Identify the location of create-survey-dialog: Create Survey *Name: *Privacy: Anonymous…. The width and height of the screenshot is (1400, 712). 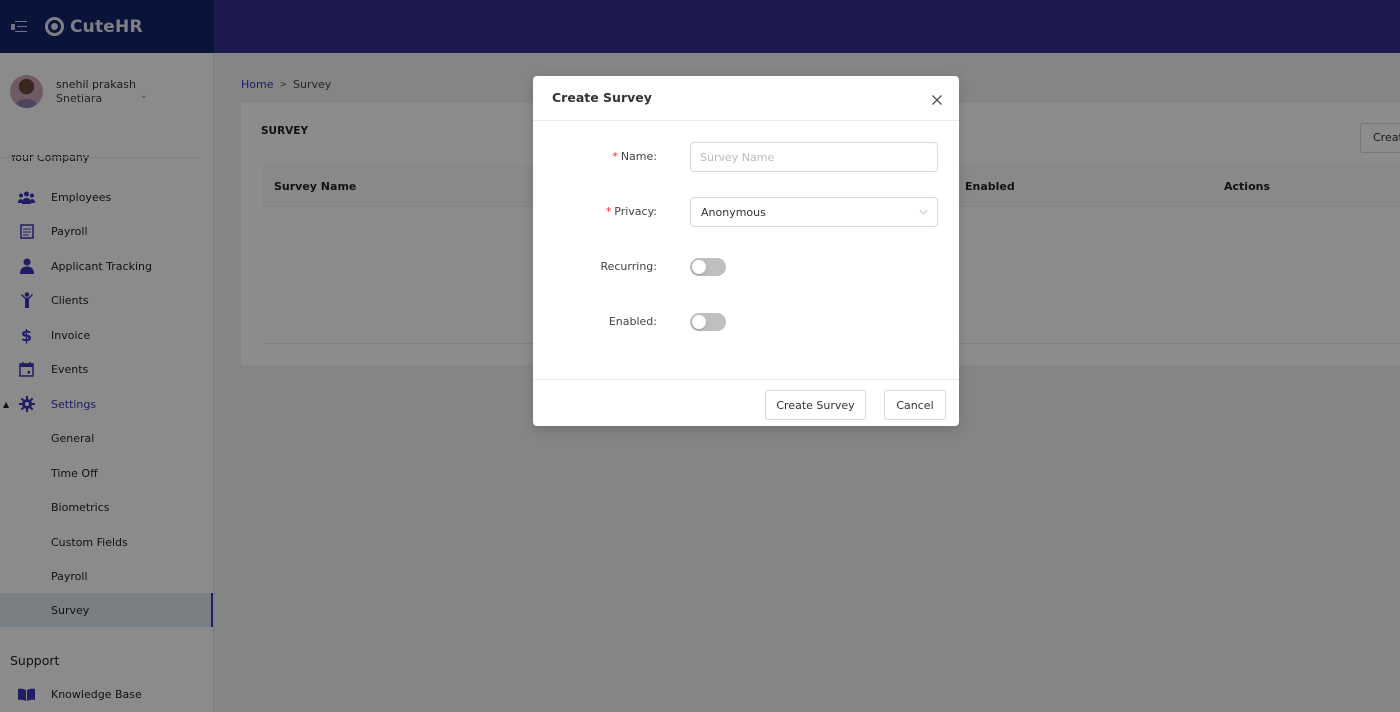
(746, 251).